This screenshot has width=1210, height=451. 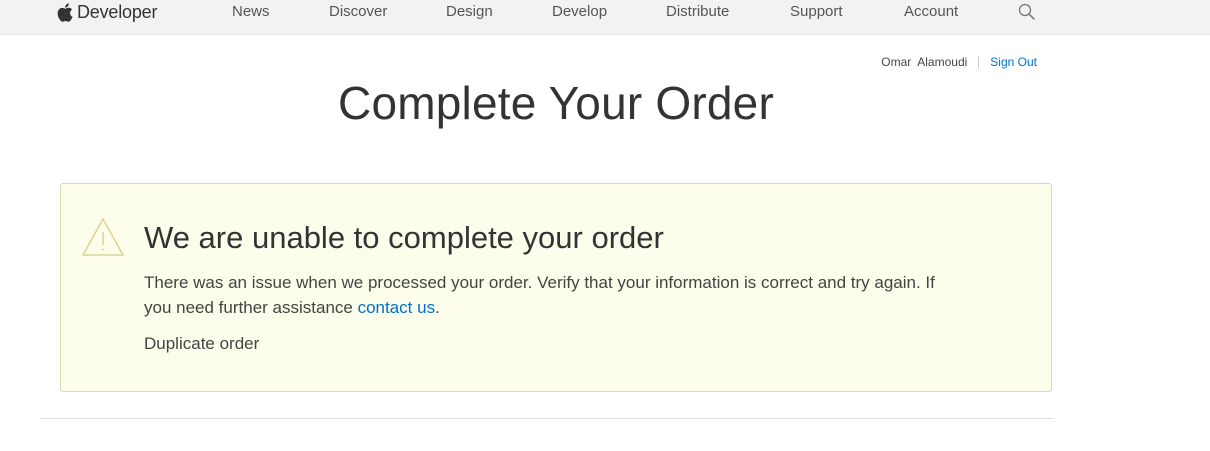 What do you see at coordinates (556, 103) in the screenshot?
I see `page-title: Complete Your Order` at bounding box center [556, 103].